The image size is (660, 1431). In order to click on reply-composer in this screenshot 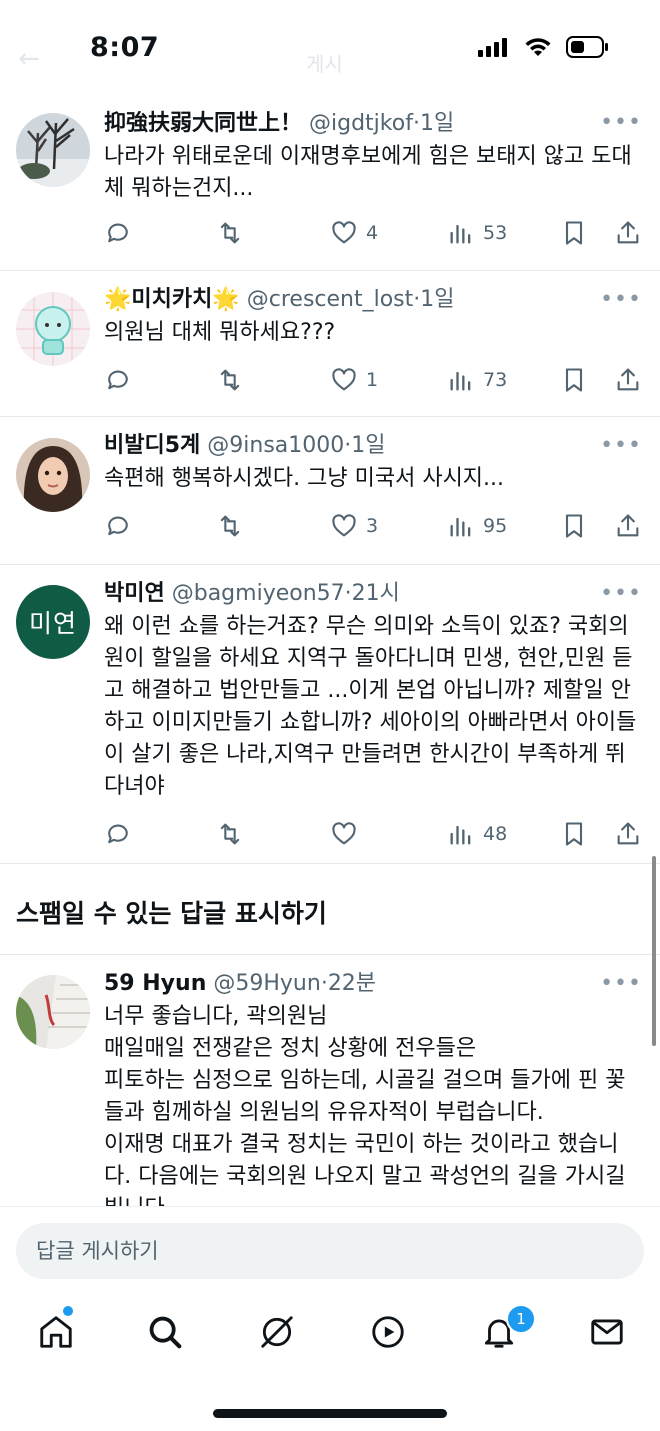, I will do `click(330, 1251)`.